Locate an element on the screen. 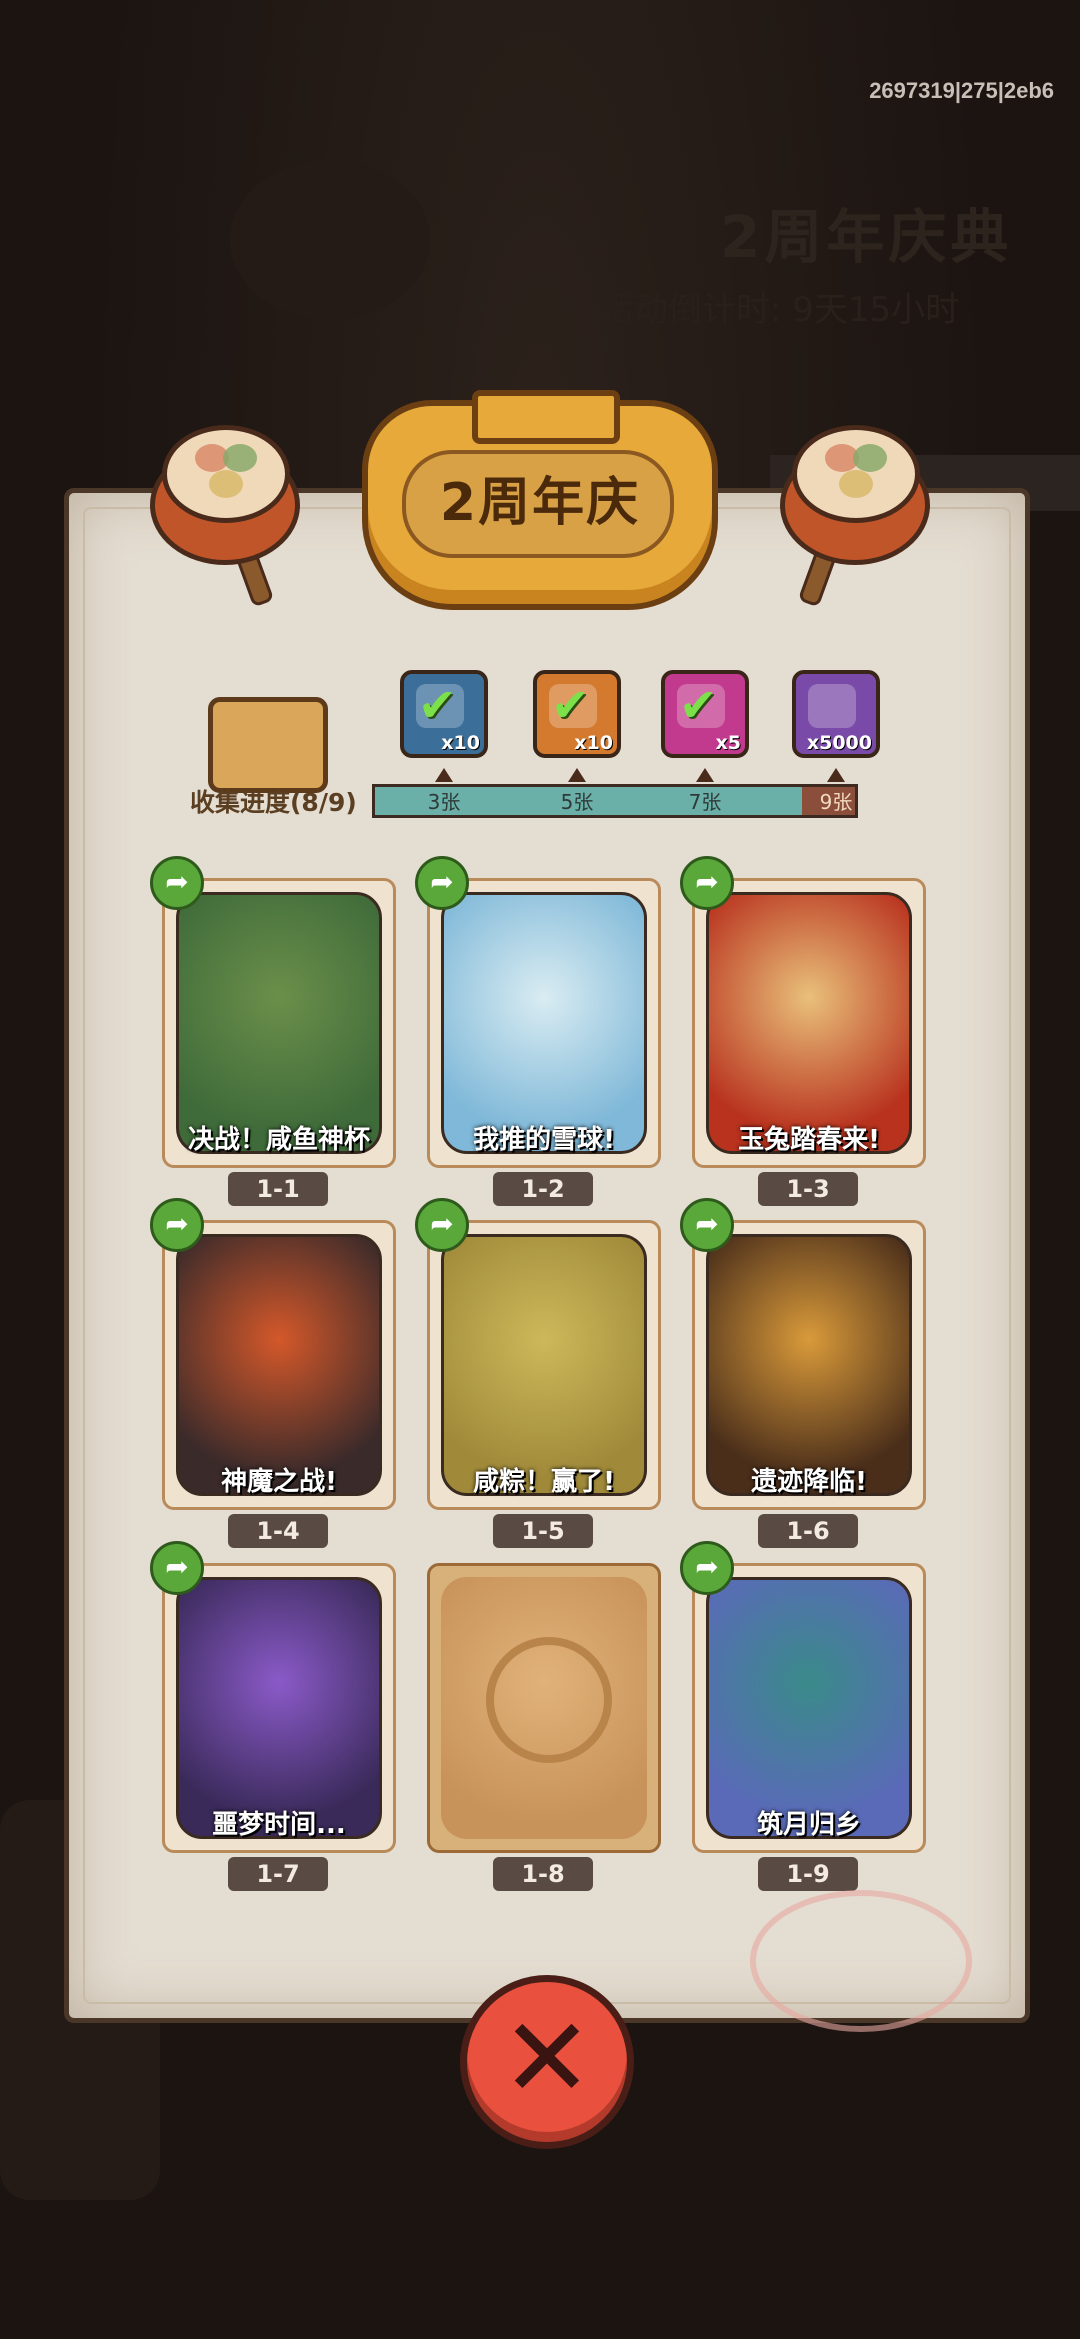 This screenshot has width=1080, height=2339. story-card-1-5: 咸粽！赢了! ➦ 1-5 is located at coordinates (538, 1373).